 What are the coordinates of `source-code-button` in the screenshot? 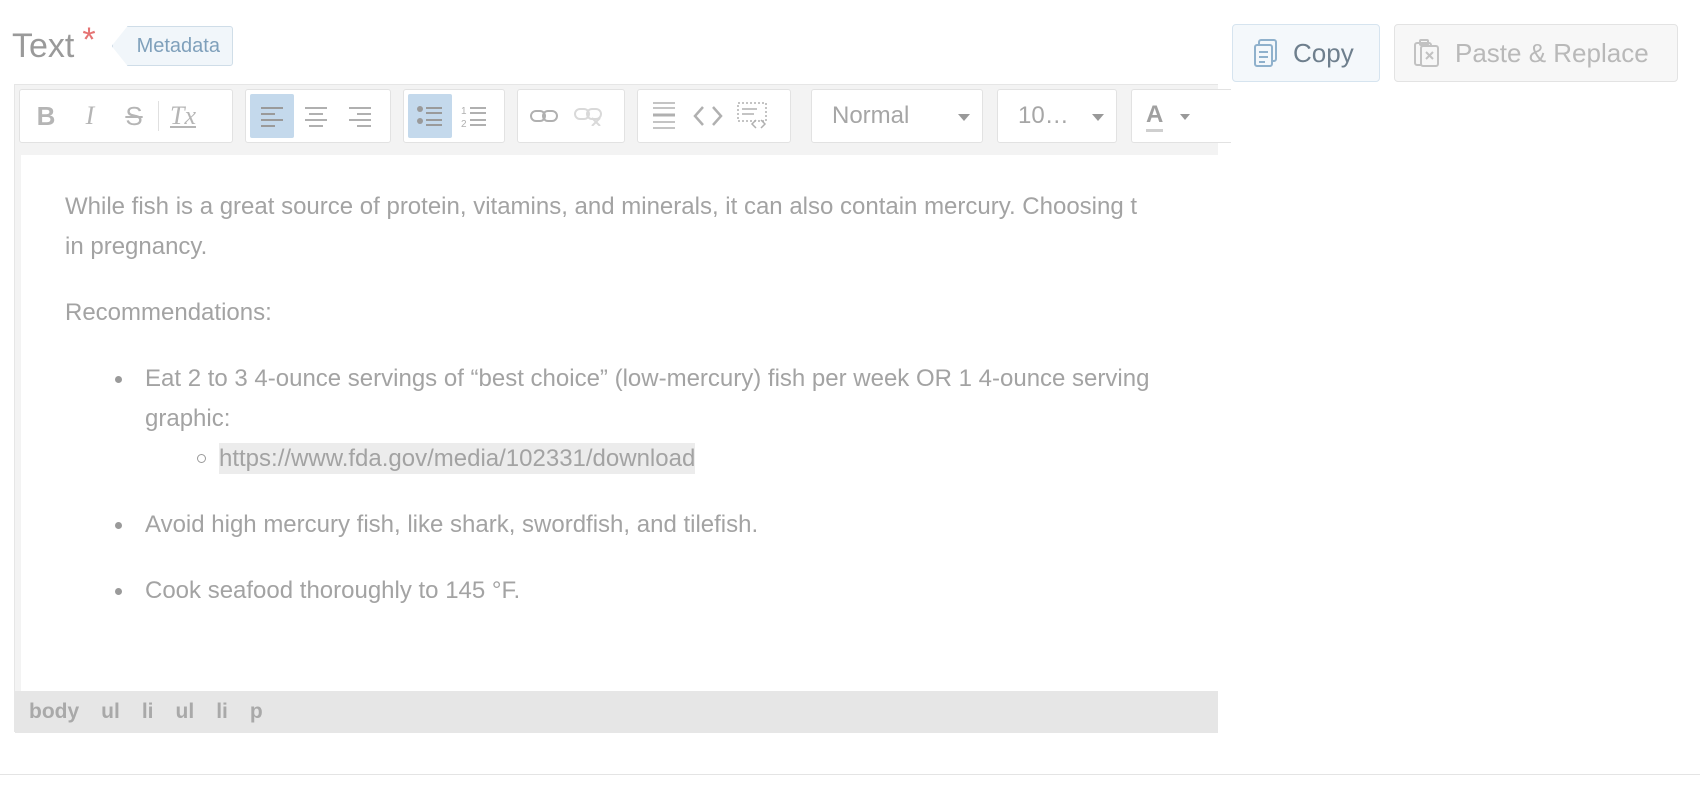 It's located at (708, 116).